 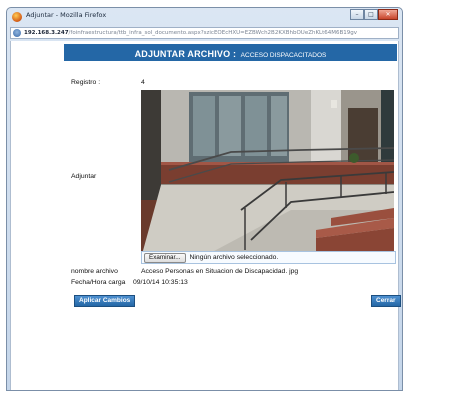 What do you see at coordinates (357, 14) in the screenshot?
I see `minimize-button: –` at bounding box center [357, 14].